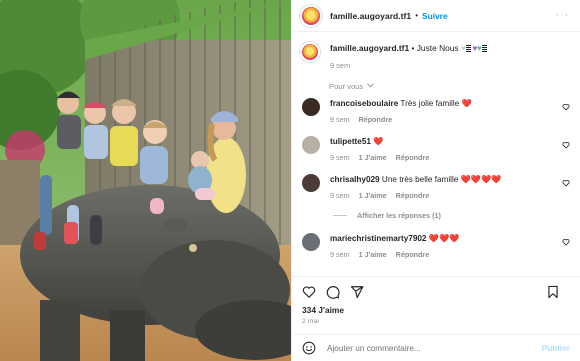 Image resolution: width=580 pixels, height=361 pixels. What do you see at coordinates (311, 15) in the screenshot?
I see `author-avatar` at bounding box center [311, 15].